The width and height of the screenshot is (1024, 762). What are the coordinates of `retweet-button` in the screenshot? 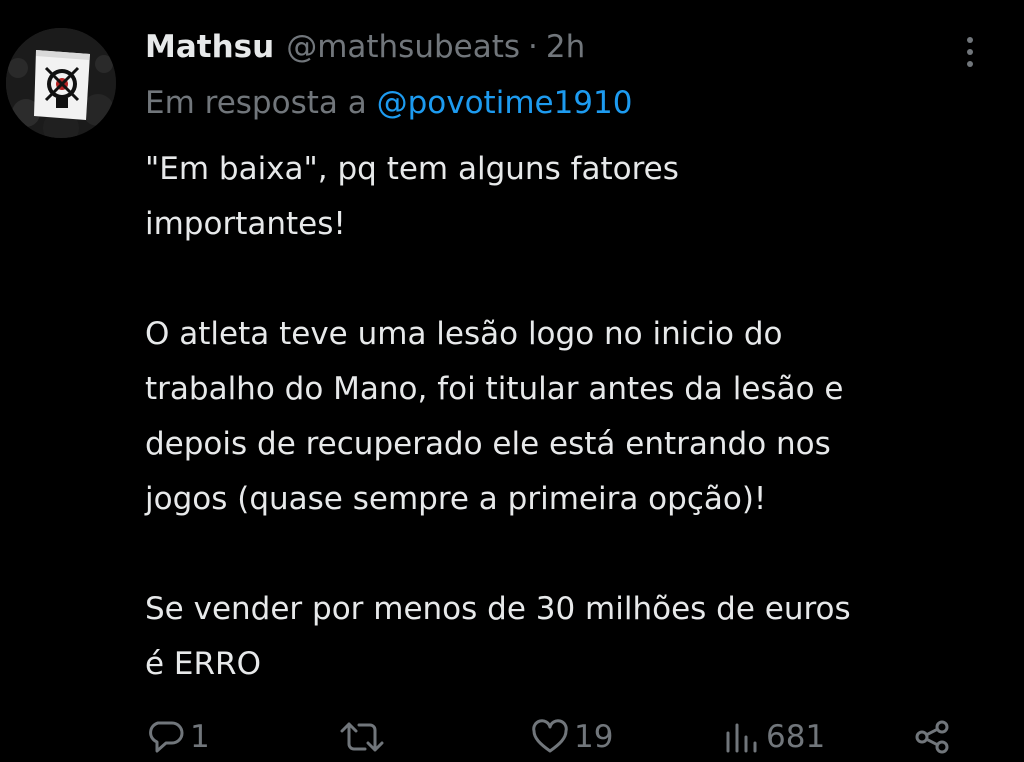 It's located at (362, 737).